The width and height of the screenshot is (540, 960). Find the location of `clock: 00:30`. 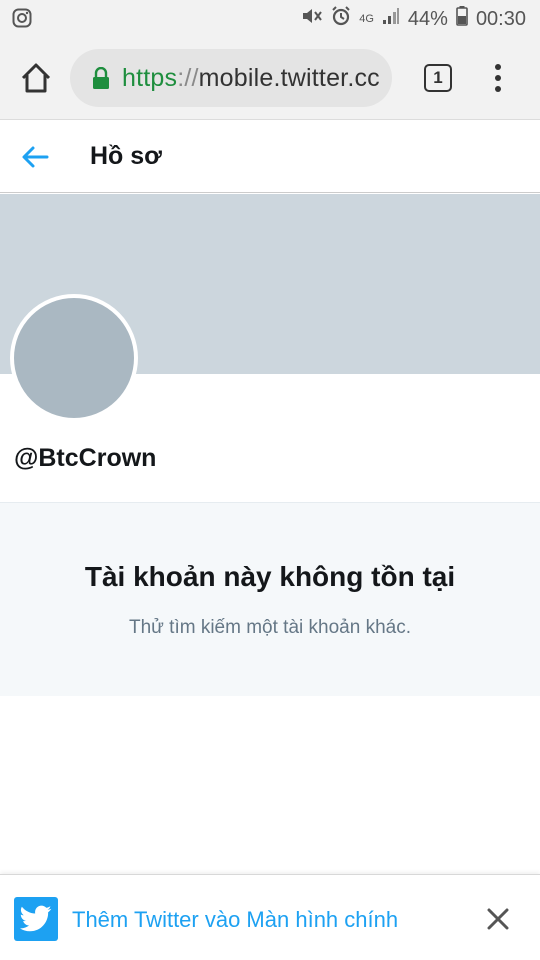

clock: 00:30 is located at coordinates (500, 18).